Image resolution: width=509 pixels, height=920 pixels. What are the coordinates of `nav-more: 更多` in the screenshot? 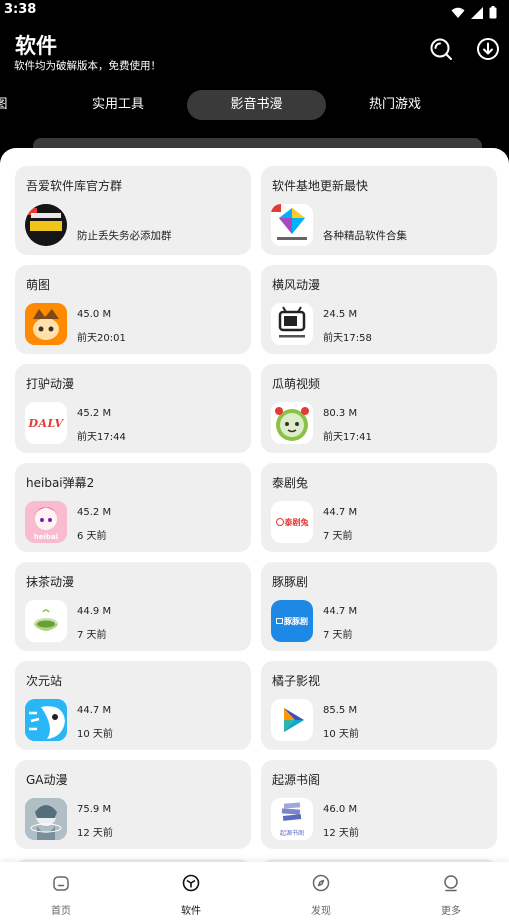 It's located at (451, 895).